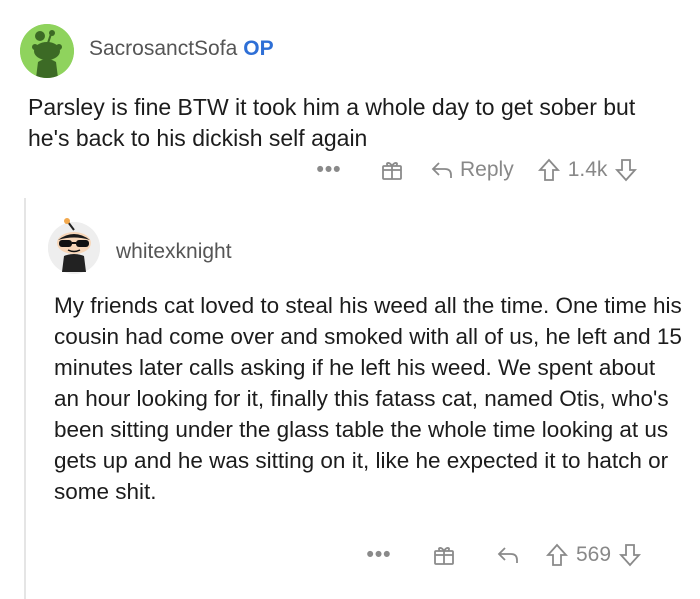 The height and width of the screenshot is (599, 700). I want to click on snoo-sunglasses-avatar-icon, so click(74, 245).